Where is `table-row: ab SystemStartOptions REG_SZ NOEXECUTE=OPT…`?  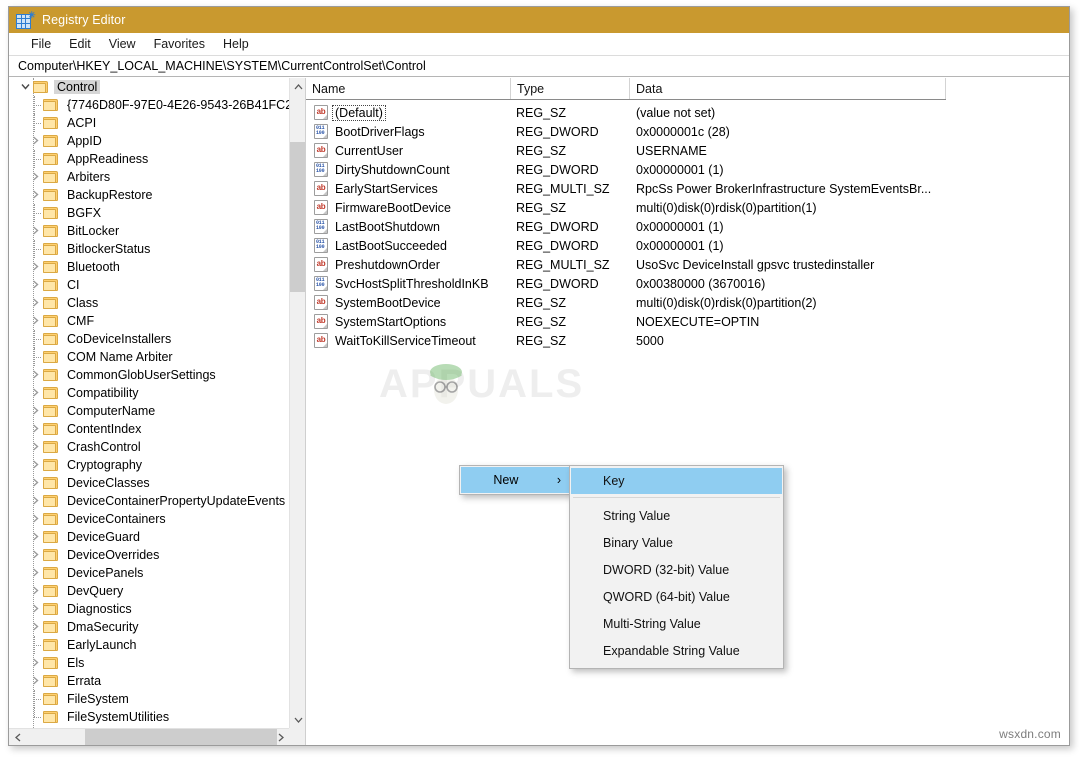
table-row: ab SystemStartOptions REG_SZ NOEXECUTE=OPT… is located at coordinates (687, 321).